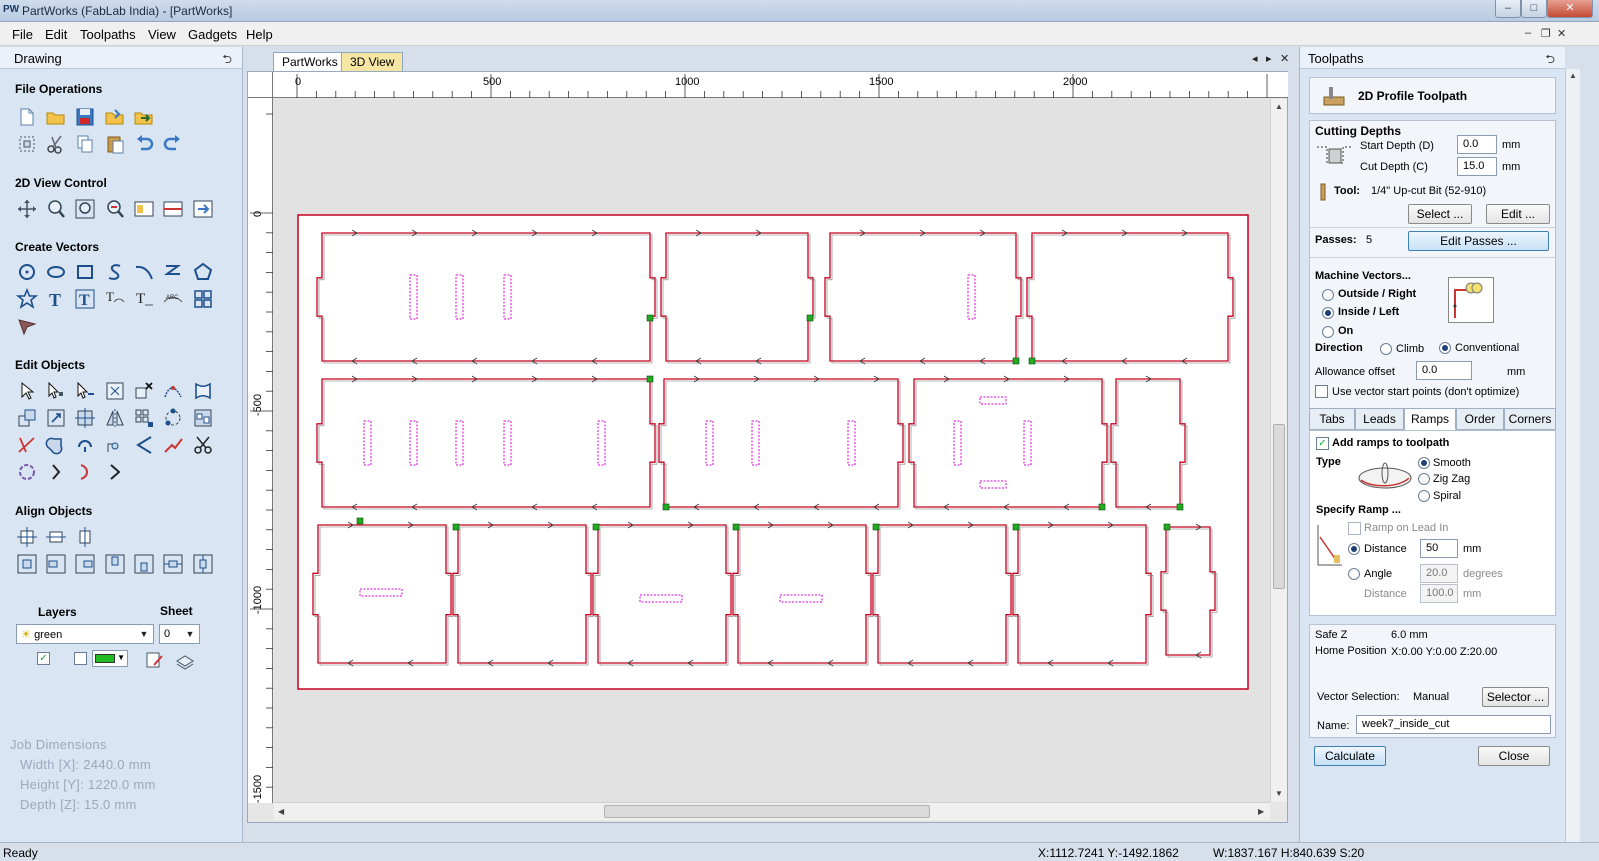 Image resolution: width=1599 pixels, height=861 pixels. What do you see at coordinates (56, 391) in the screenshot?
I see `node-edit-icon` at bounding box center [56, 391].